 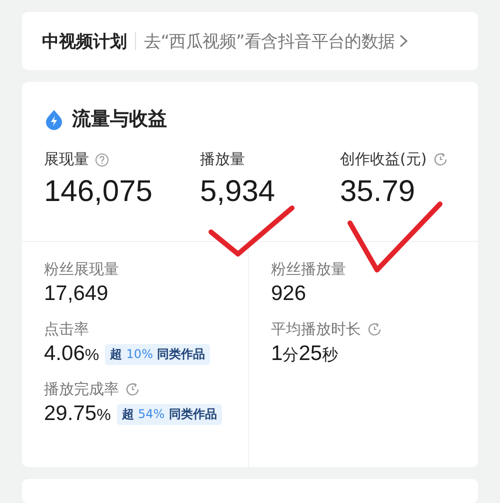 What do you see at coordinates (99, 192) in the screenshot?
I see `metric-value: 146,075` at bounding box center [99, 192].